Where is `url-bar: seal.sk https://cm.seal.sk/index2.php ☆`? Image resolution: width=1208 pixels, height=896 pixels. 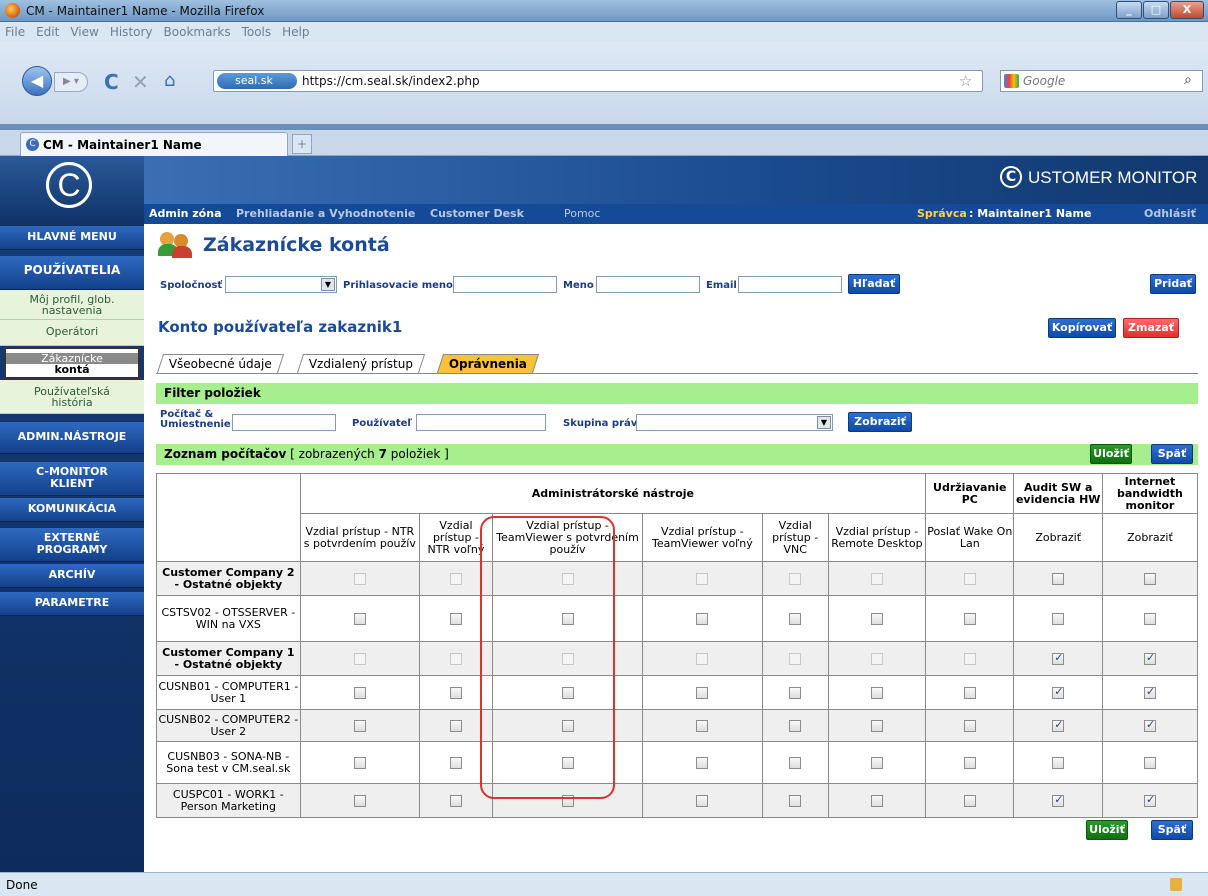 url-bar: seal.sk https://cm.seal.sk/index2.php ☆ is located at coordinates (598, 81).